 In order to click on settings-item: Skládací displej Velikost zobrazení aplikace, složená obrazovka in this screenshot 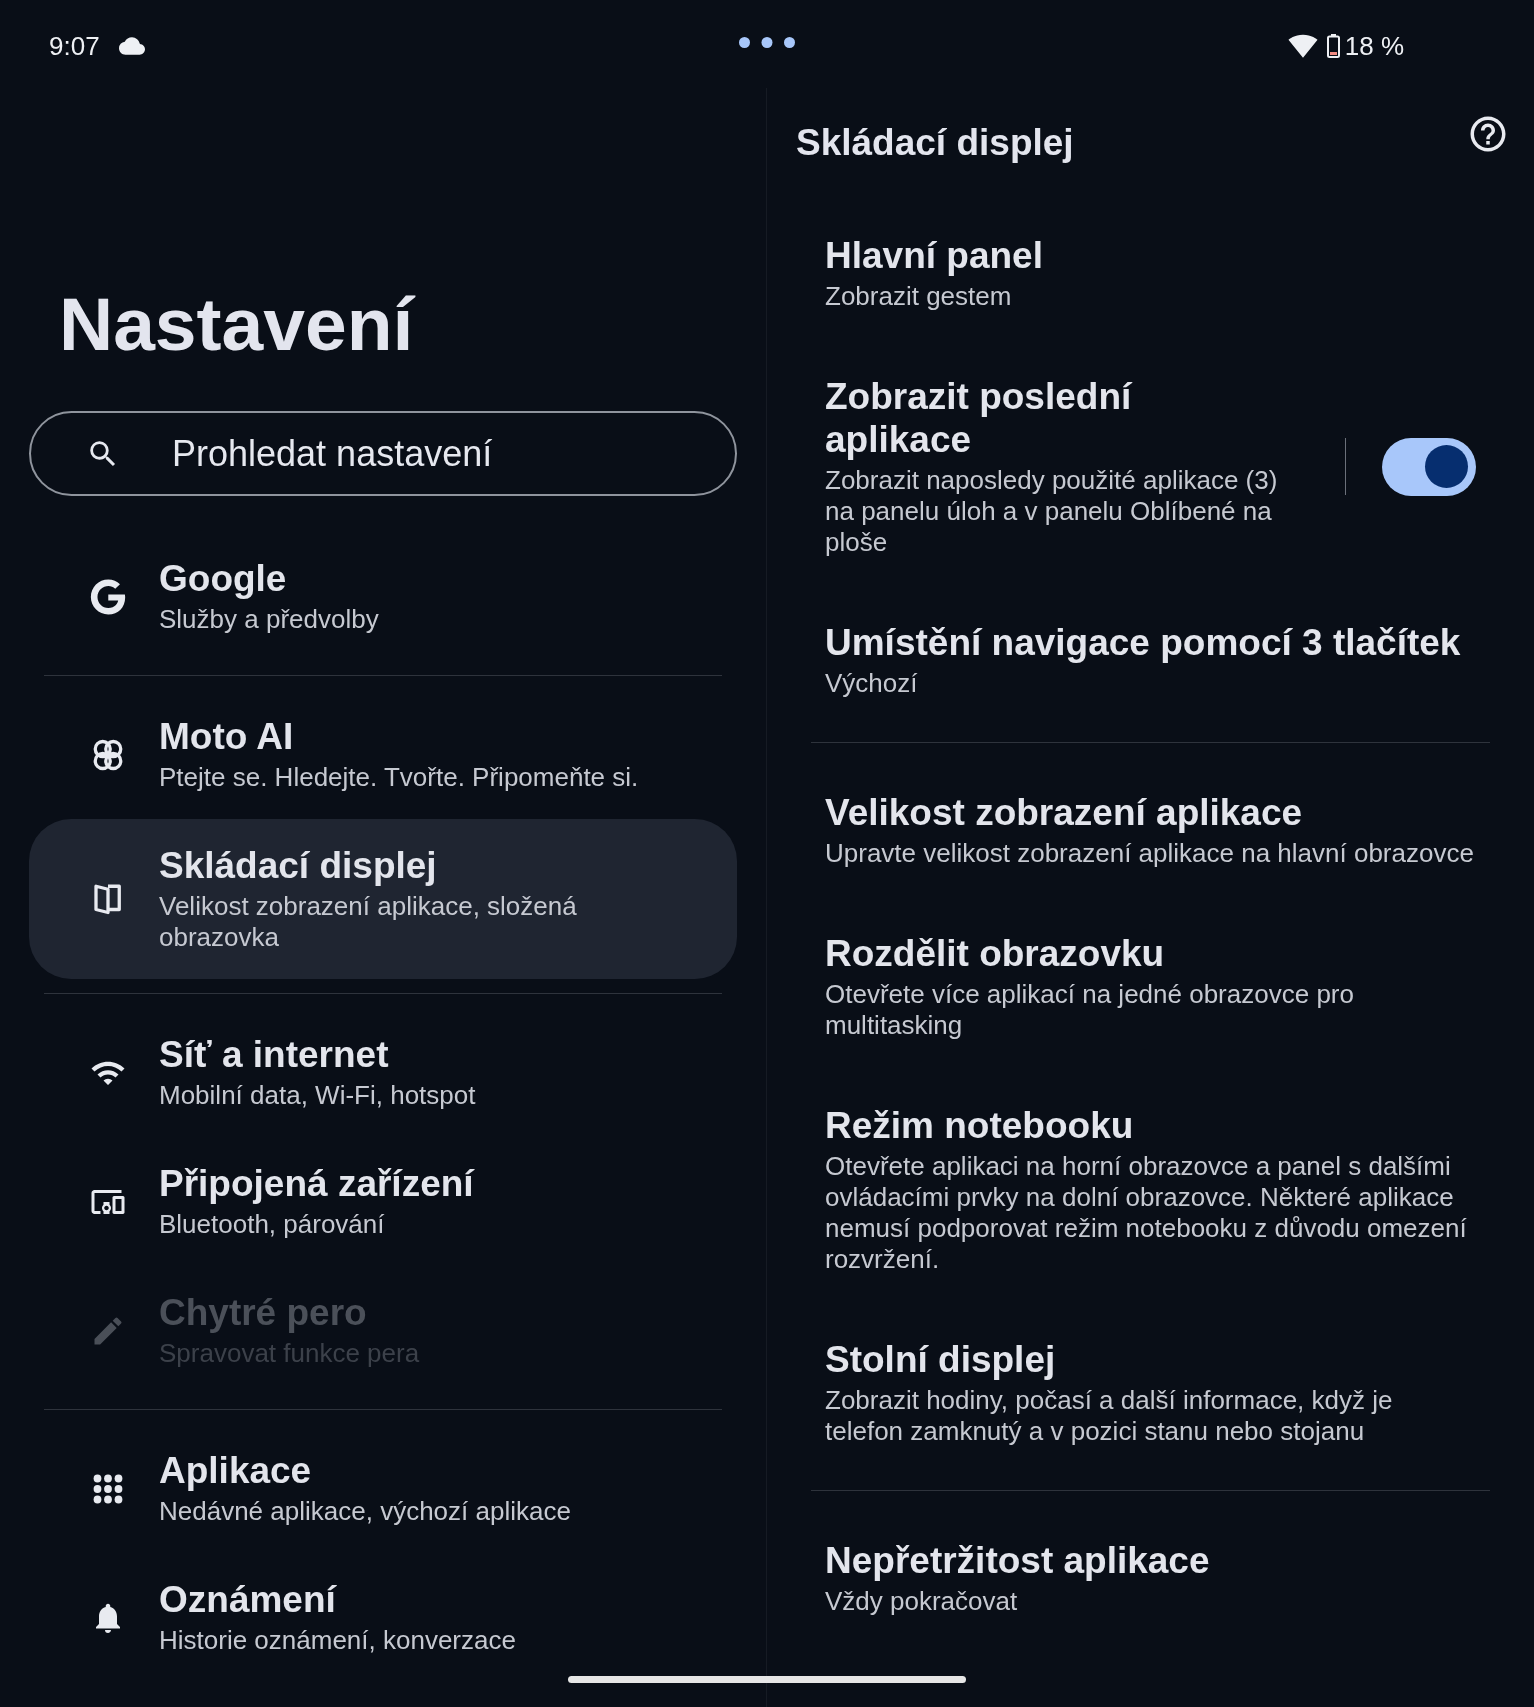, I will do `click(383, 899)`.